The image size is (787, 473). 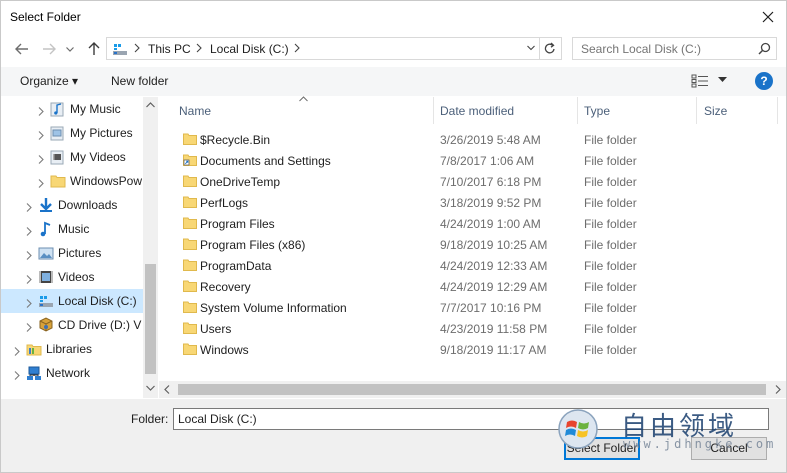 I want to click on title-bar: Select Folder, so click(x=393, y=17).